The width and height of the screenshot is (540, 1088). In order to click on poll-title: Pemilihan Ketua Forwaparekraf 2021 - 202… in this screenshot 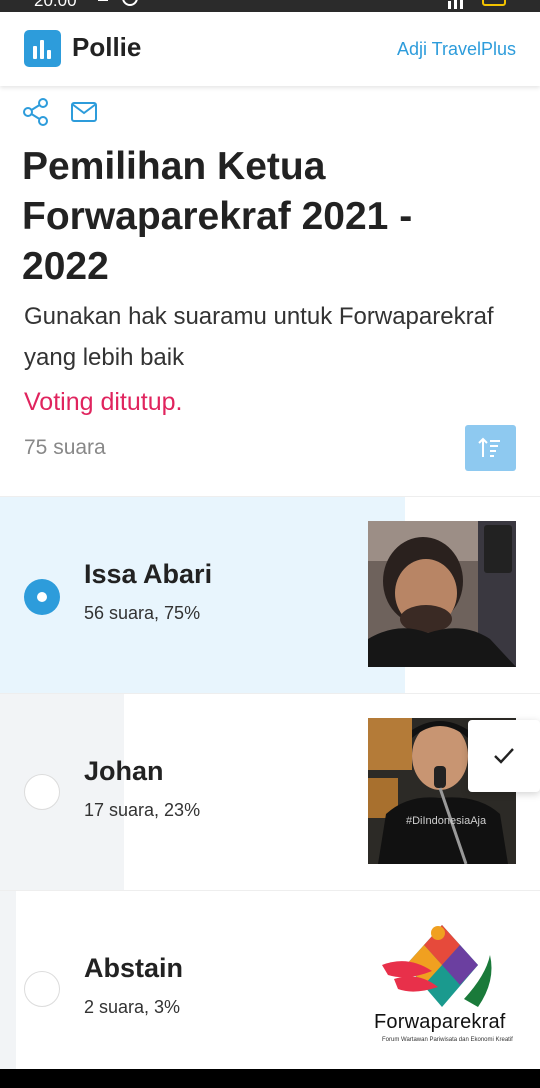, I will do `click(217, 216)`.